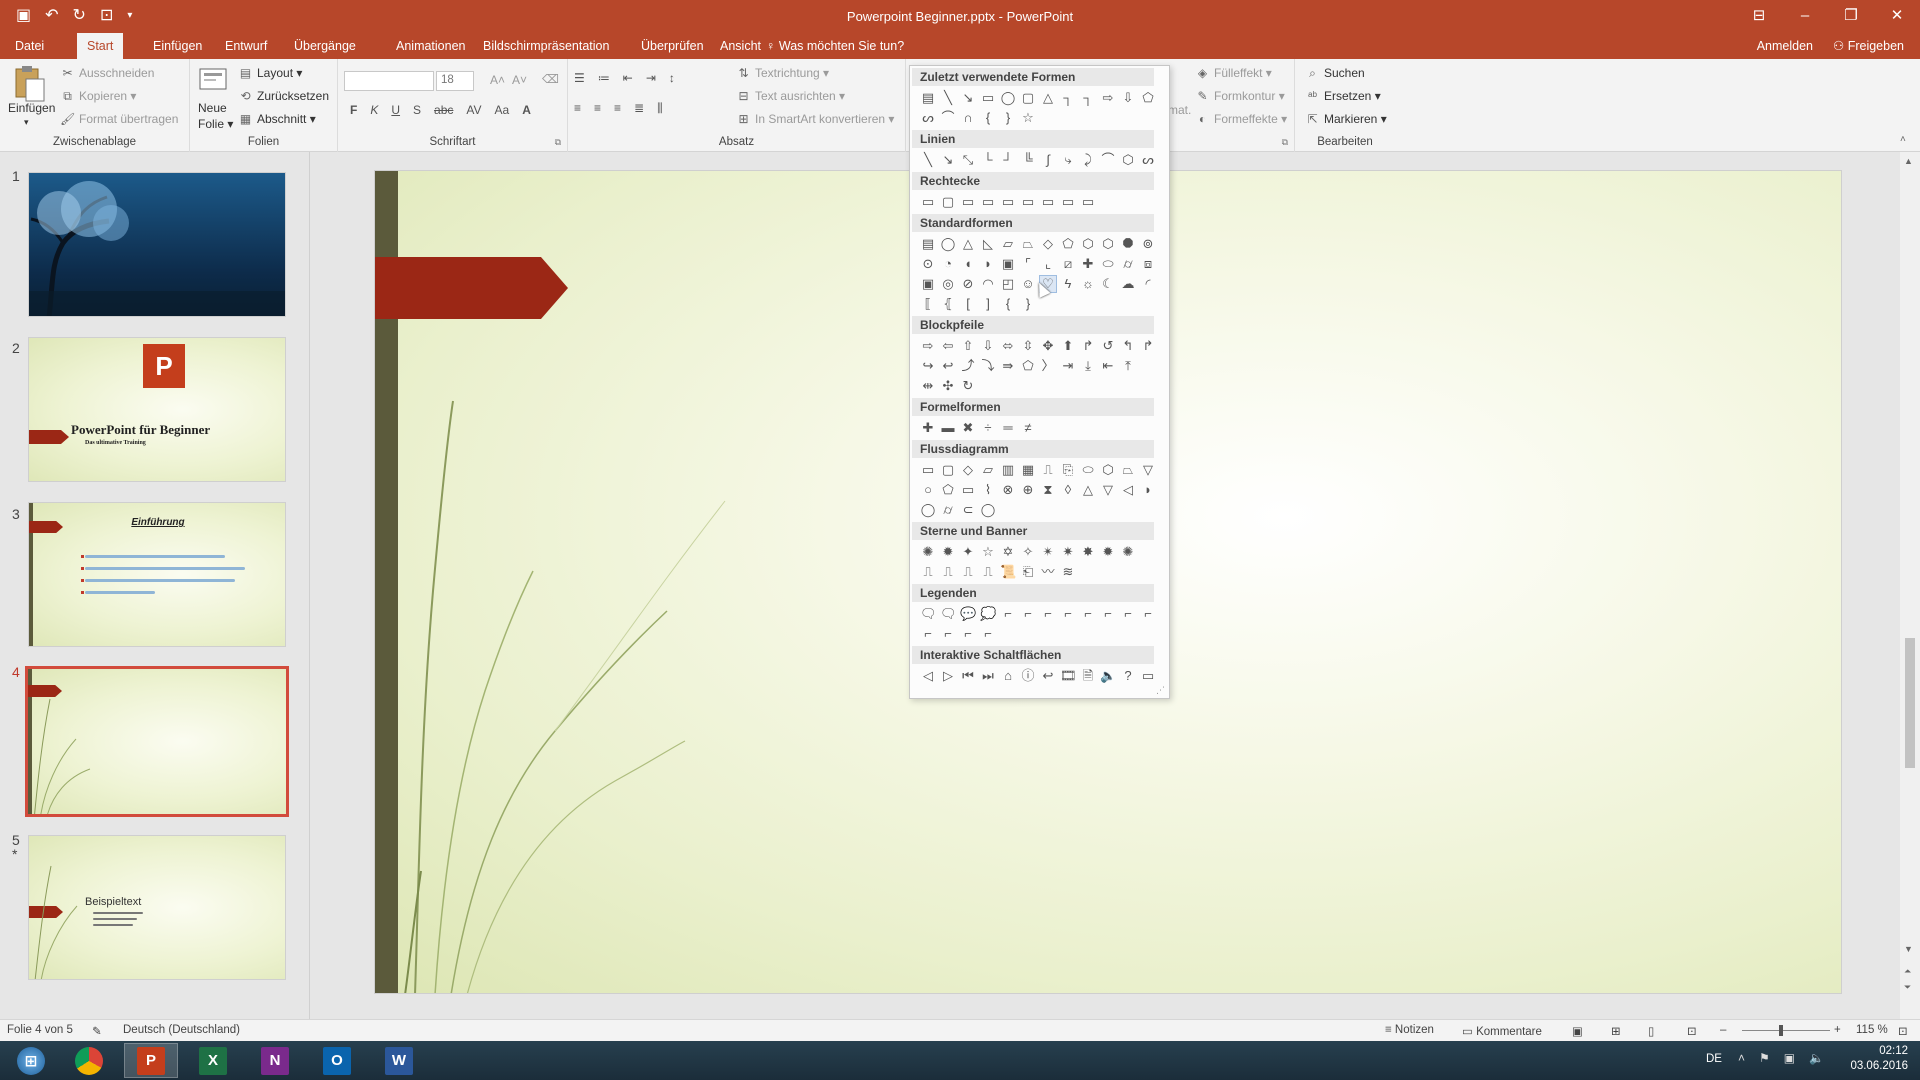 Image resolution: width=1920 pixels, height=1080 pixels. I want to click on left-brace-icon: {, so click(988, 118).